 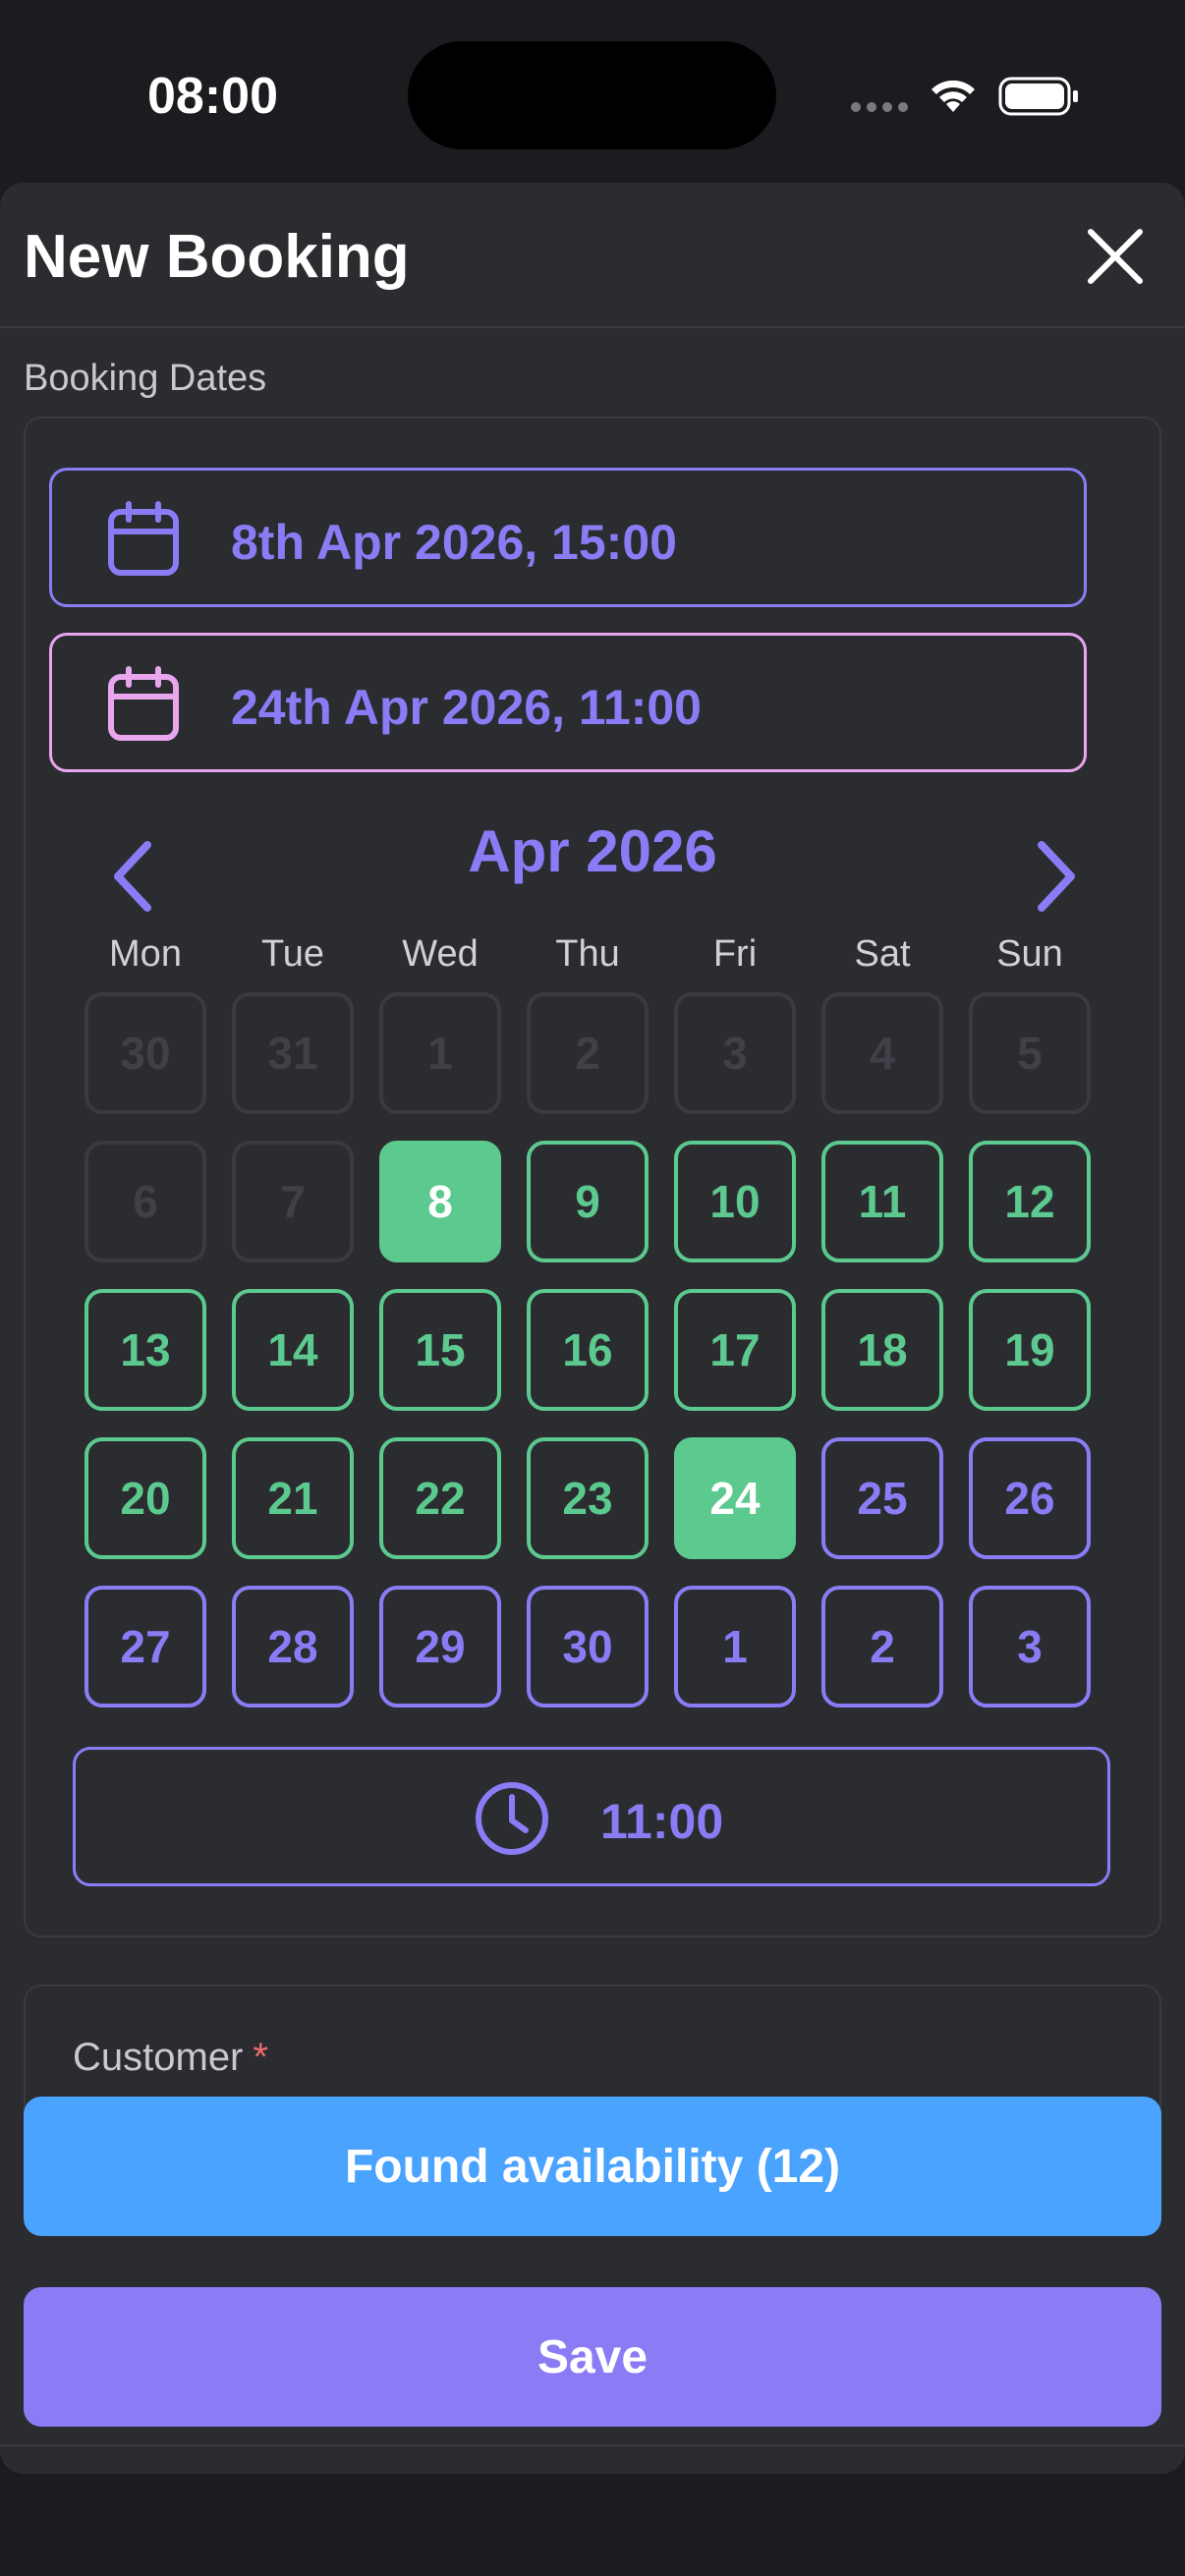 I want to click on customer-label-text: Customer, so click(x=159, y=2057).